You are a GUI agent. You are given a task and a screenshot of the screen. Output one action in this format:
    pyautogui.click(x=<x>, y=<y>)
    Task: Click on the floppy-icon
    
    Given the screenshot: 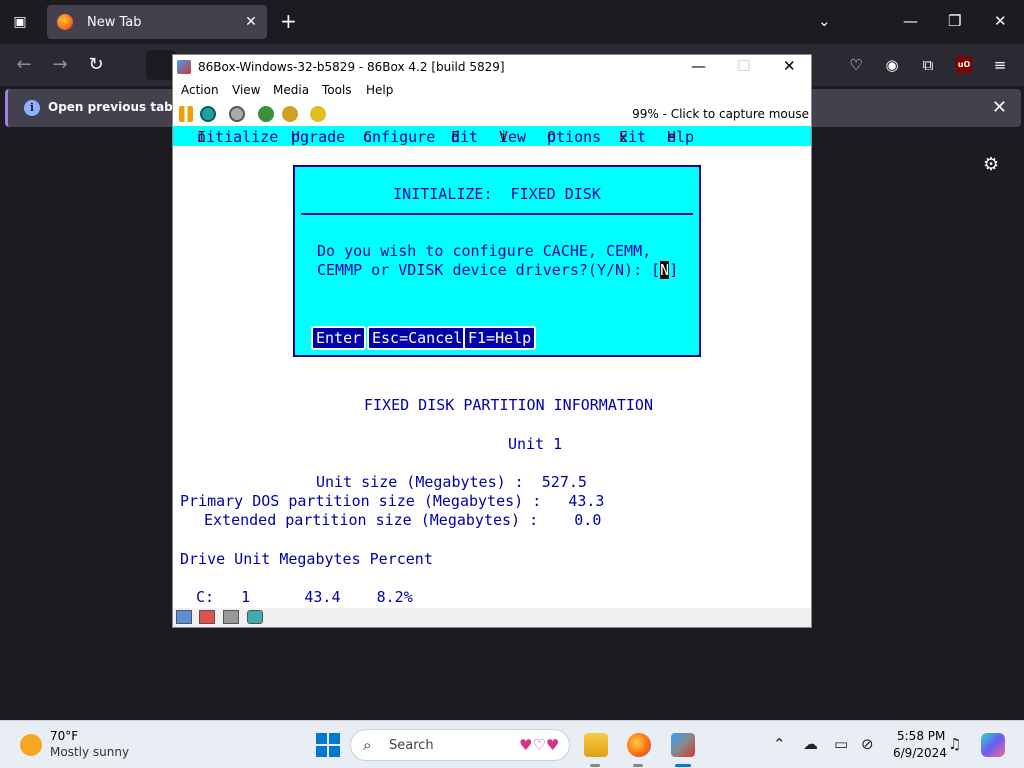 What is the action you would take?
    pyautogui.click(x=184, y=617)
    